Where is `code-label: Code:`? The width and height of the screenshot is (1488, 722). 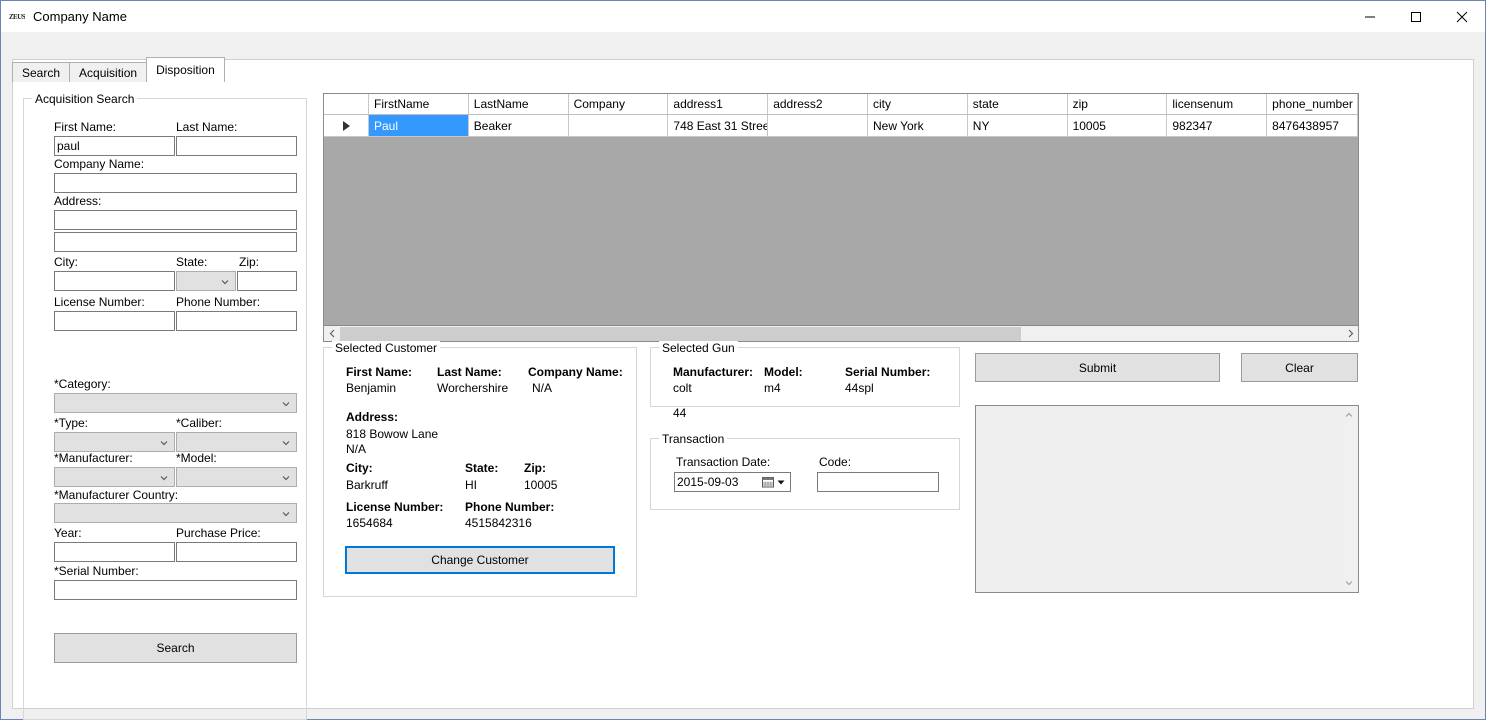 code-label: Code: is located at coordinates (835, 462).